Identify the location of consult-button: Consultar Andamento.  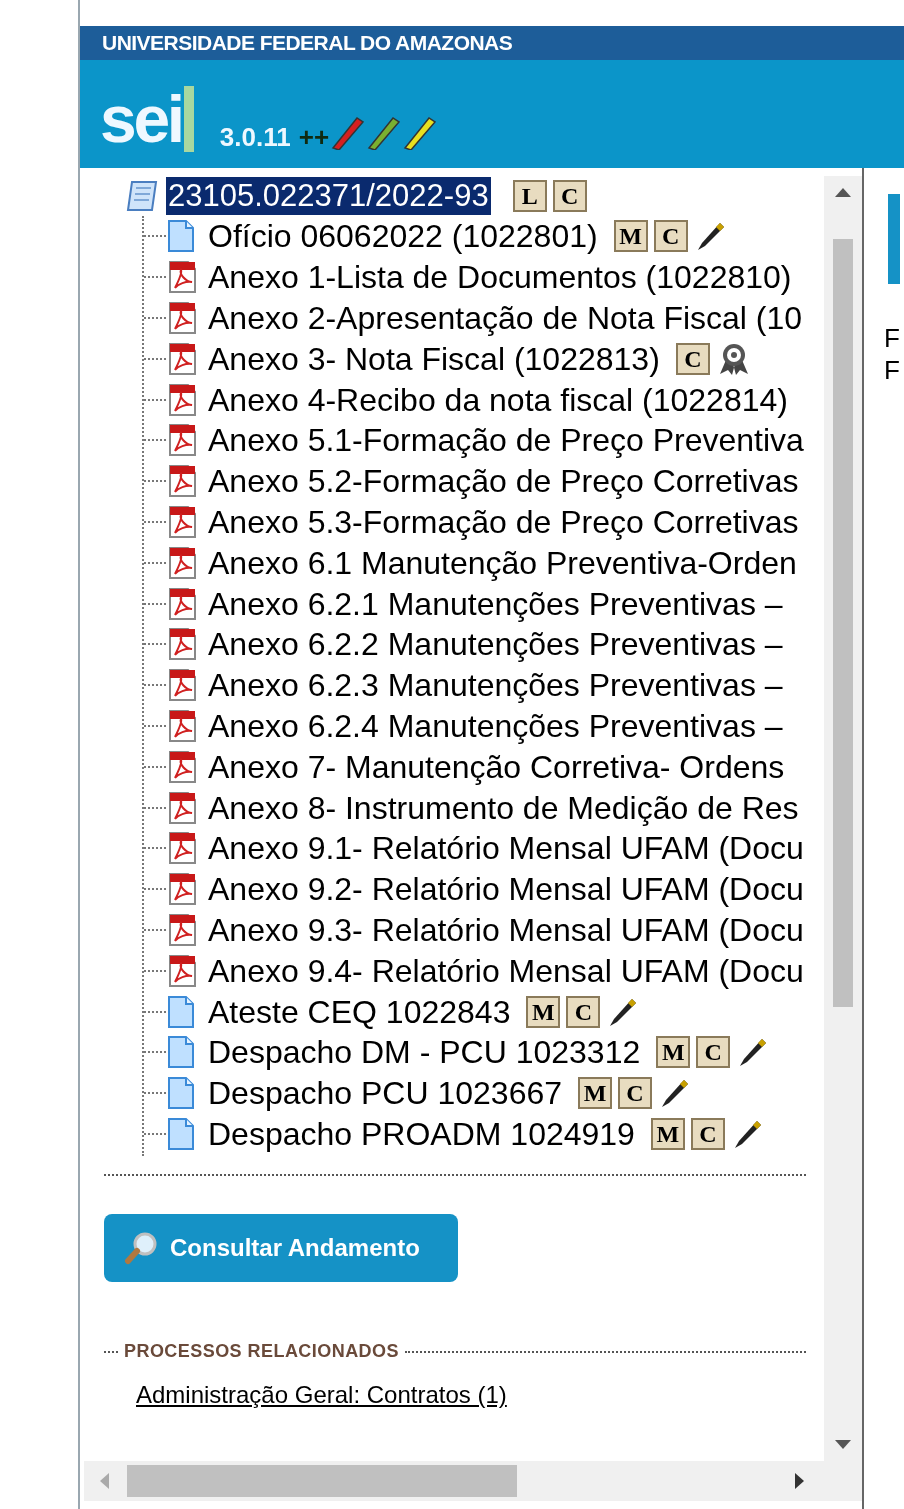
(281, 1248).